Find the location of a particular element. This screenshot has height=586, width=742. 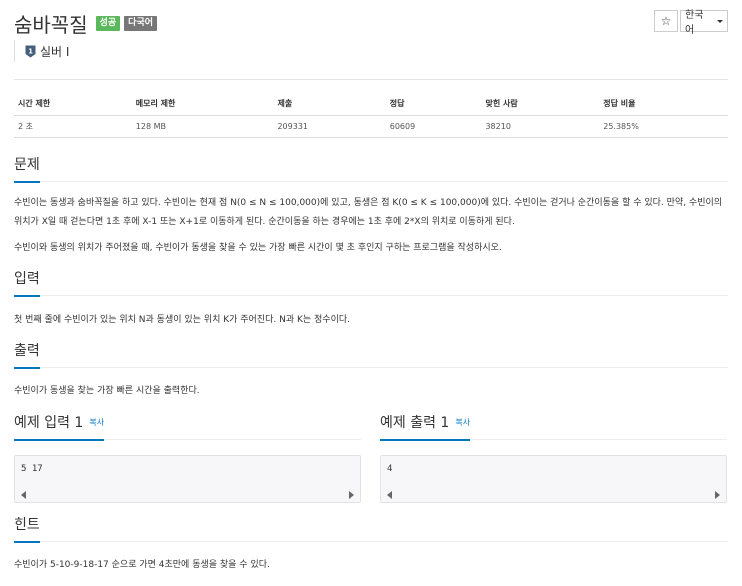

sample-output-title-wrap: 예제 출력 1 복사 is located at coordinates (425, 427).